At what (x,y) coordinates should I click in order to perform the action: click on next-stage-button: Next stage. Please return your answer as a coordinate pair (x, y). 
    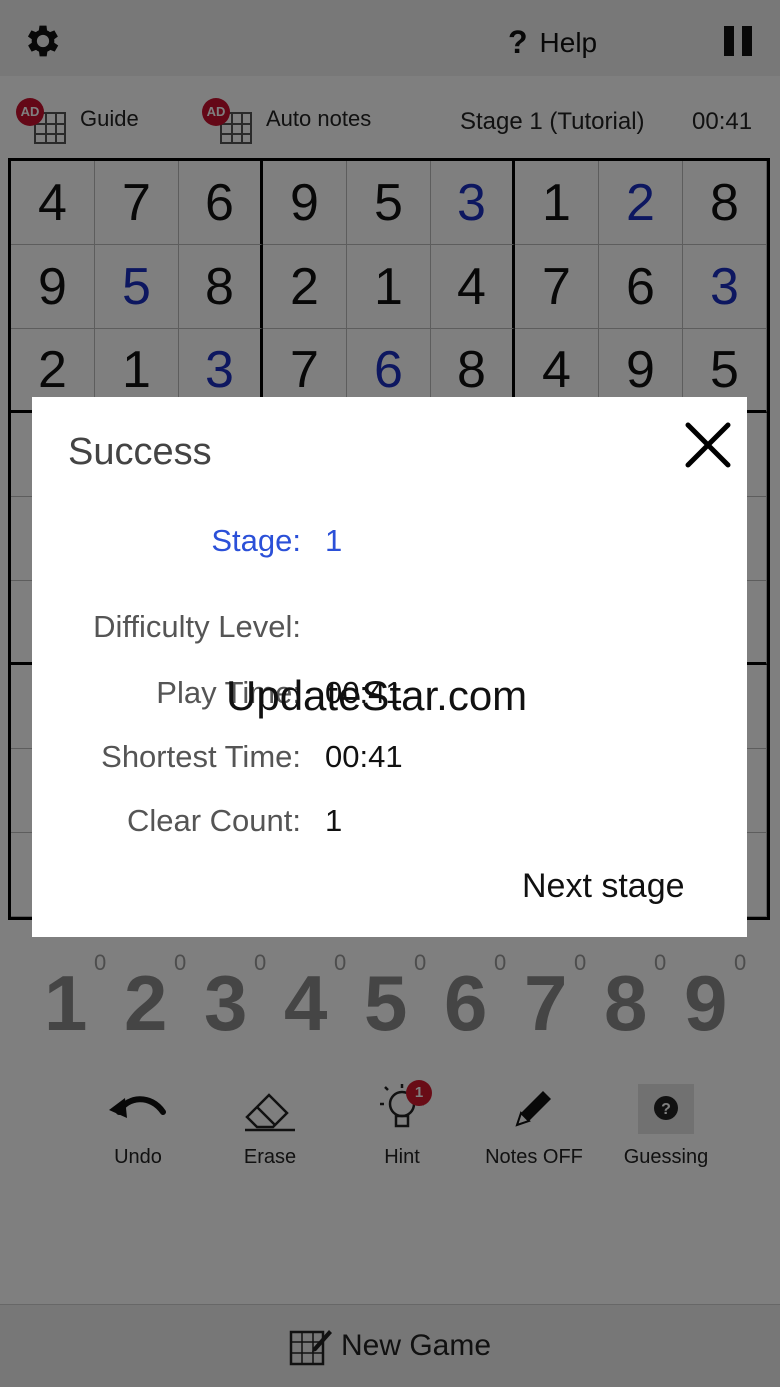
    Looking at the image, I should click on (603, 886).